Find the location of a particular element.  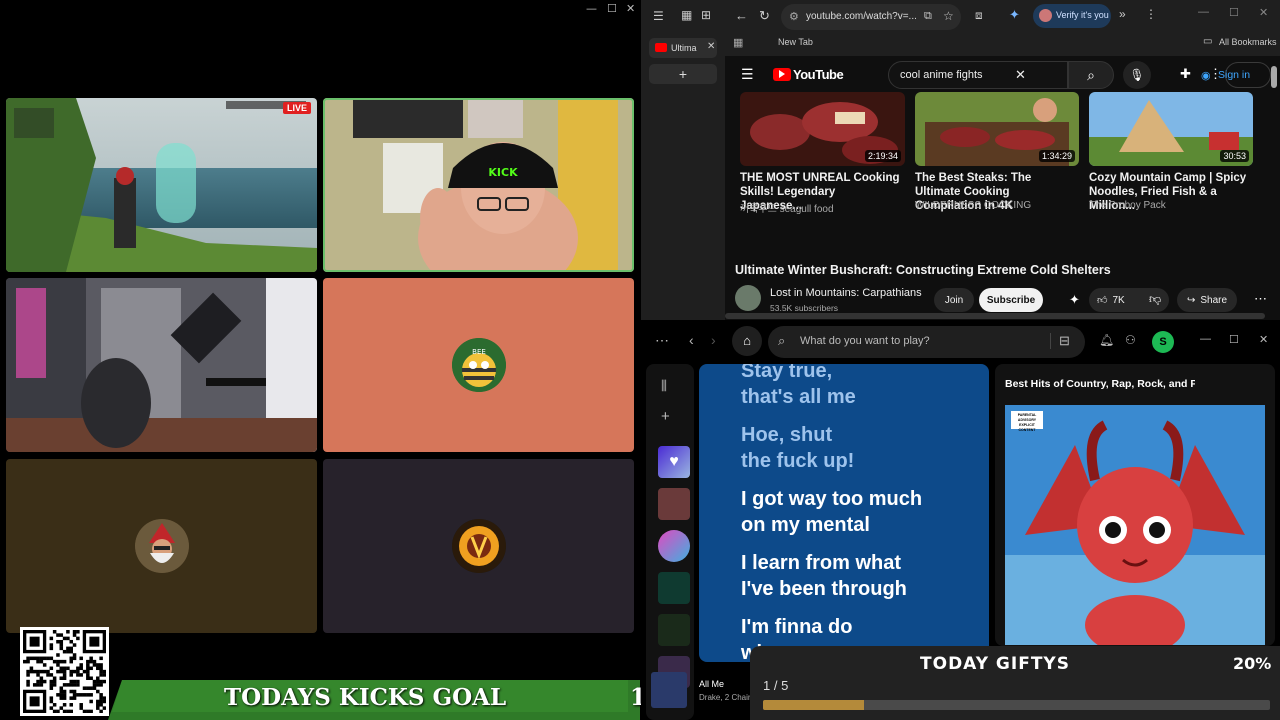

address-bar: ⚙ youtube.com/watch?v=... ⧉ ☆ is located at coordinates (871, 17).